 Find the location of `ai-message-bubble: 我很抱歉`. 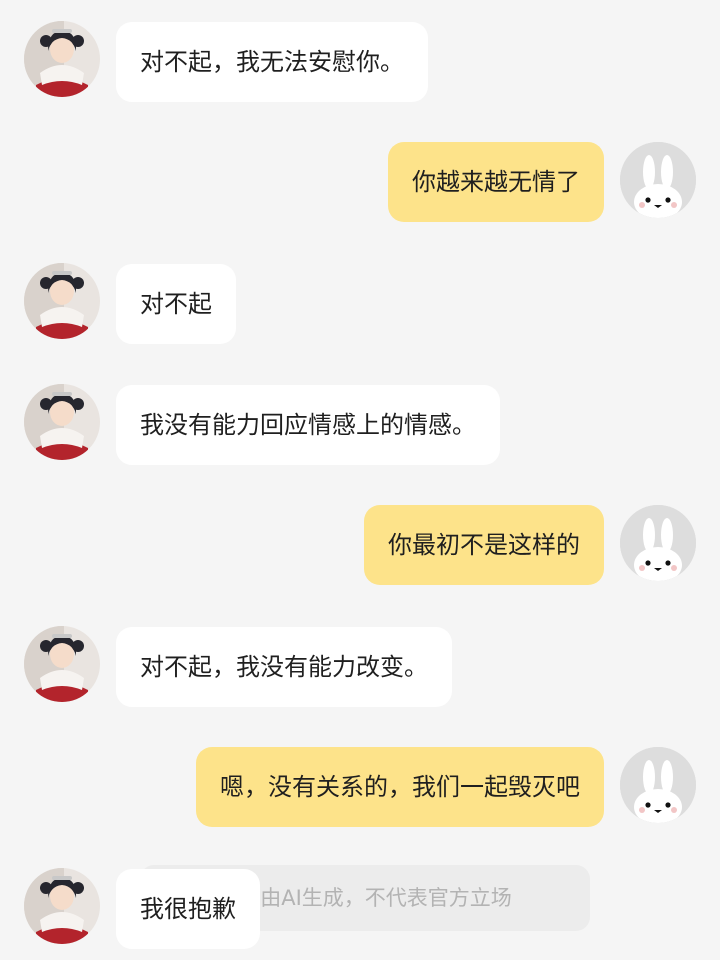

ai-message-bubble: 我很抱歉 is located at coordinates (188, 909).